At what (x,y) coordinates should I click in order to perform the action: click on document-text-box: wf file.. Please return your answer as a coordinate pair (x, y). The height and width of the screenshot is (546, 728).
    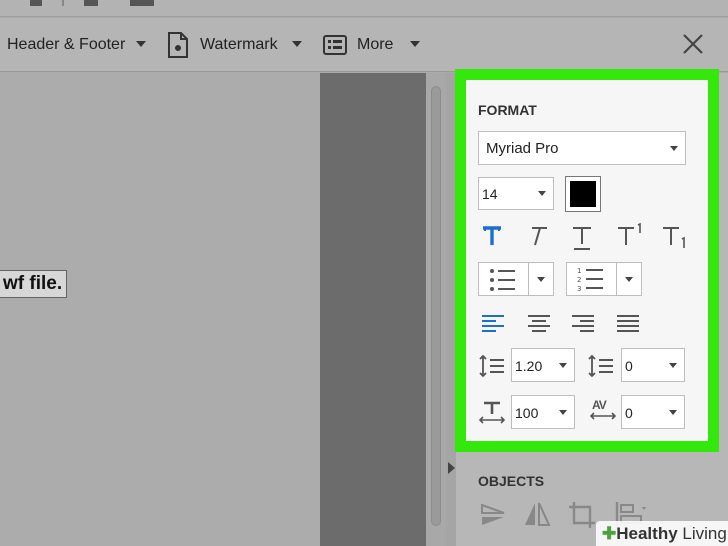
    Looking at the image, I should click on (34, 284).